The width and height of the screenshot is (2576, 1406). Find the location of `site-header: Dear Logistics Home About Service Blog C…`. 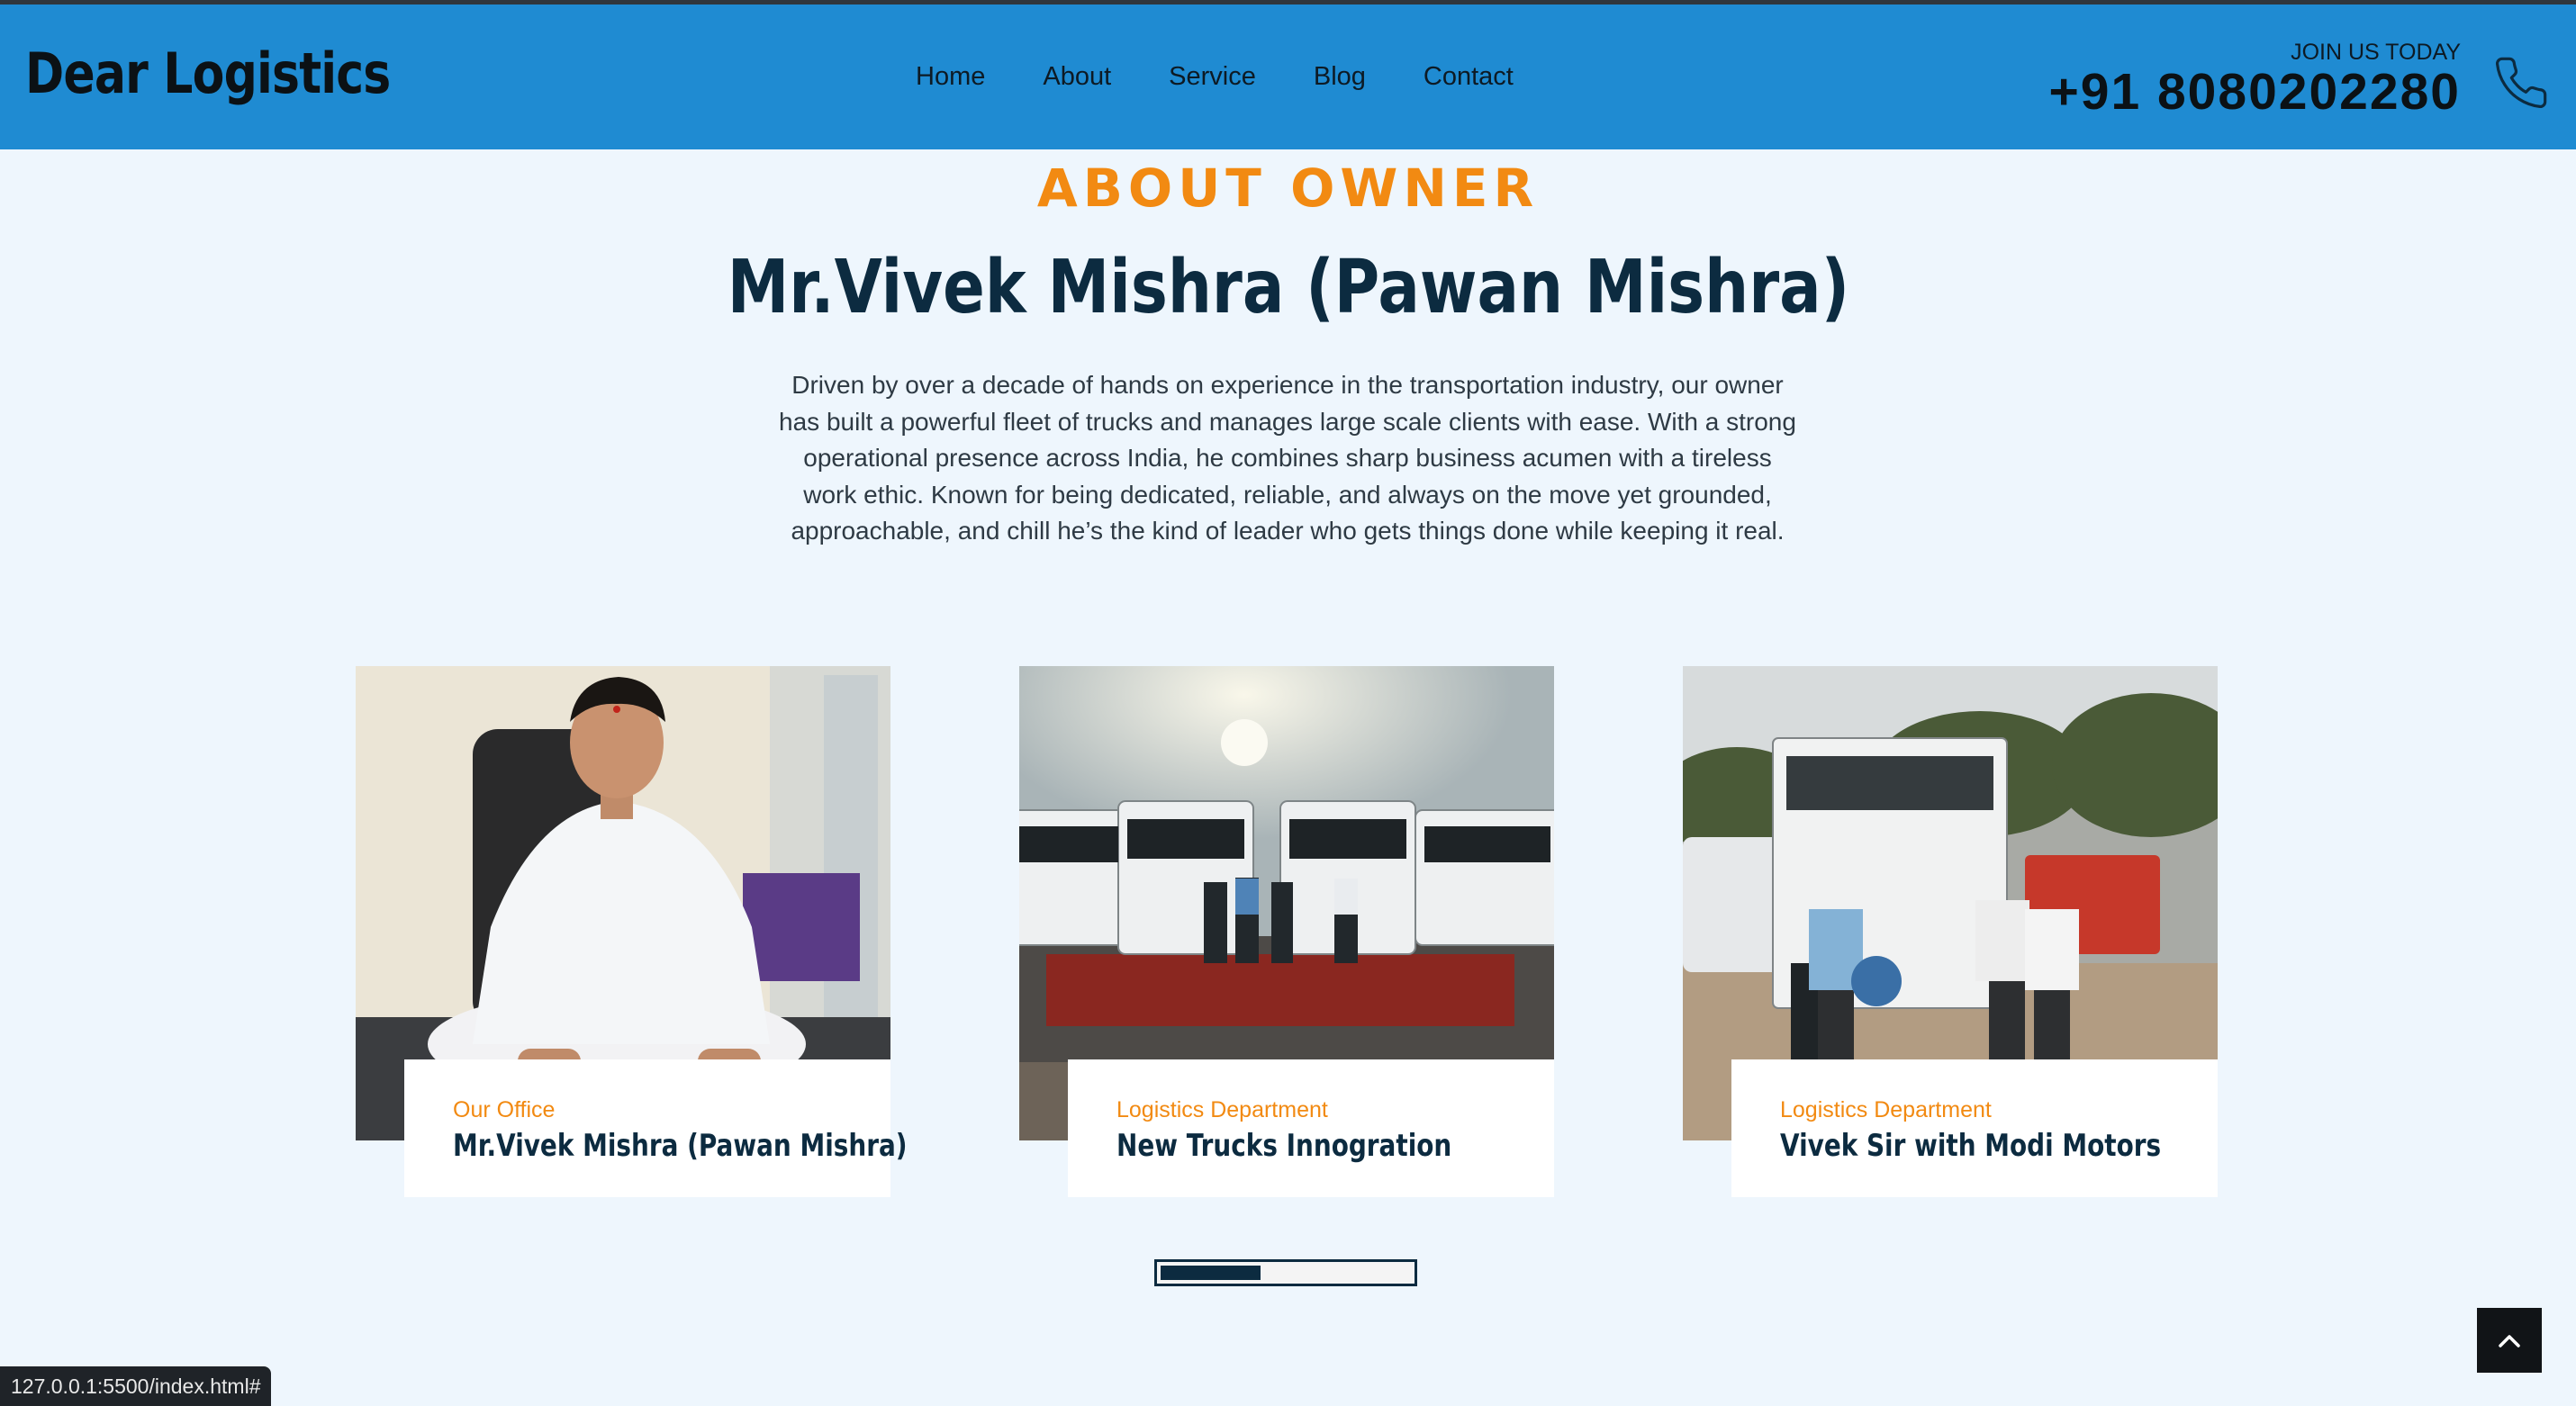

site-header: Dear Logistics Home About Service Blog C… is located at coordinates (1288, 77).